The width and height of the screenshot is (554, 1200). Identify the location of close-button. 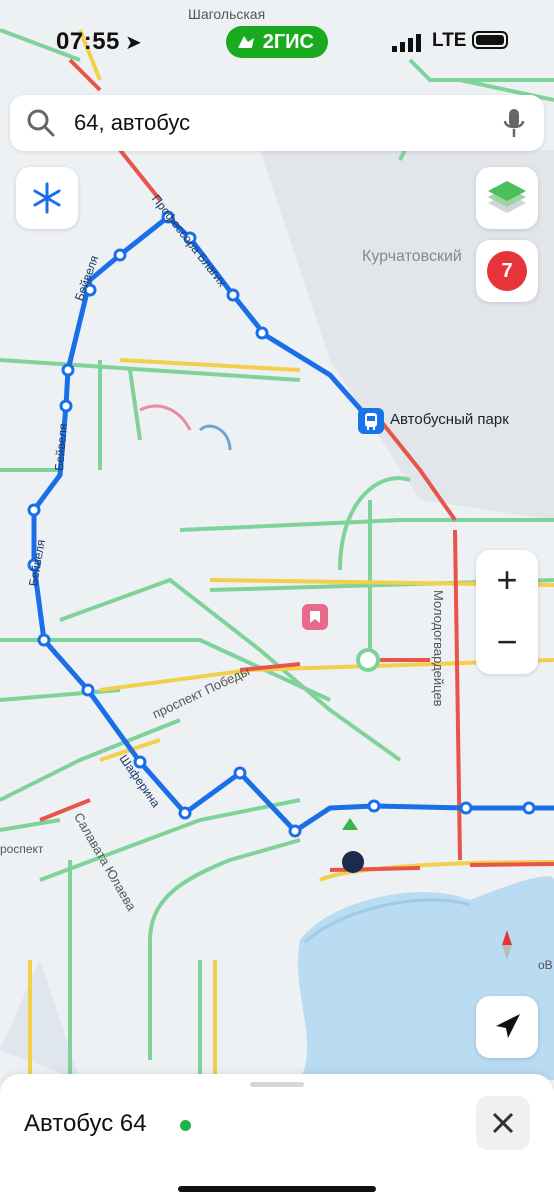
(503, 1123).